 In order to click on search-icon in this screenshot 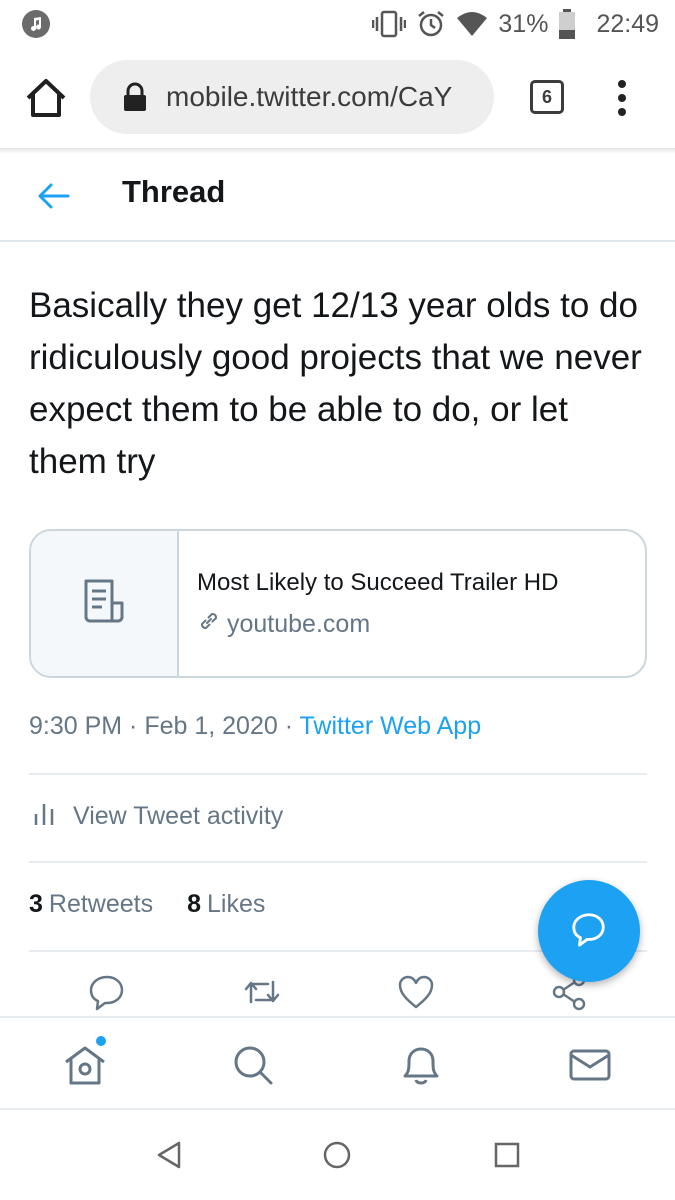, I will do `click(253, 1065)`.